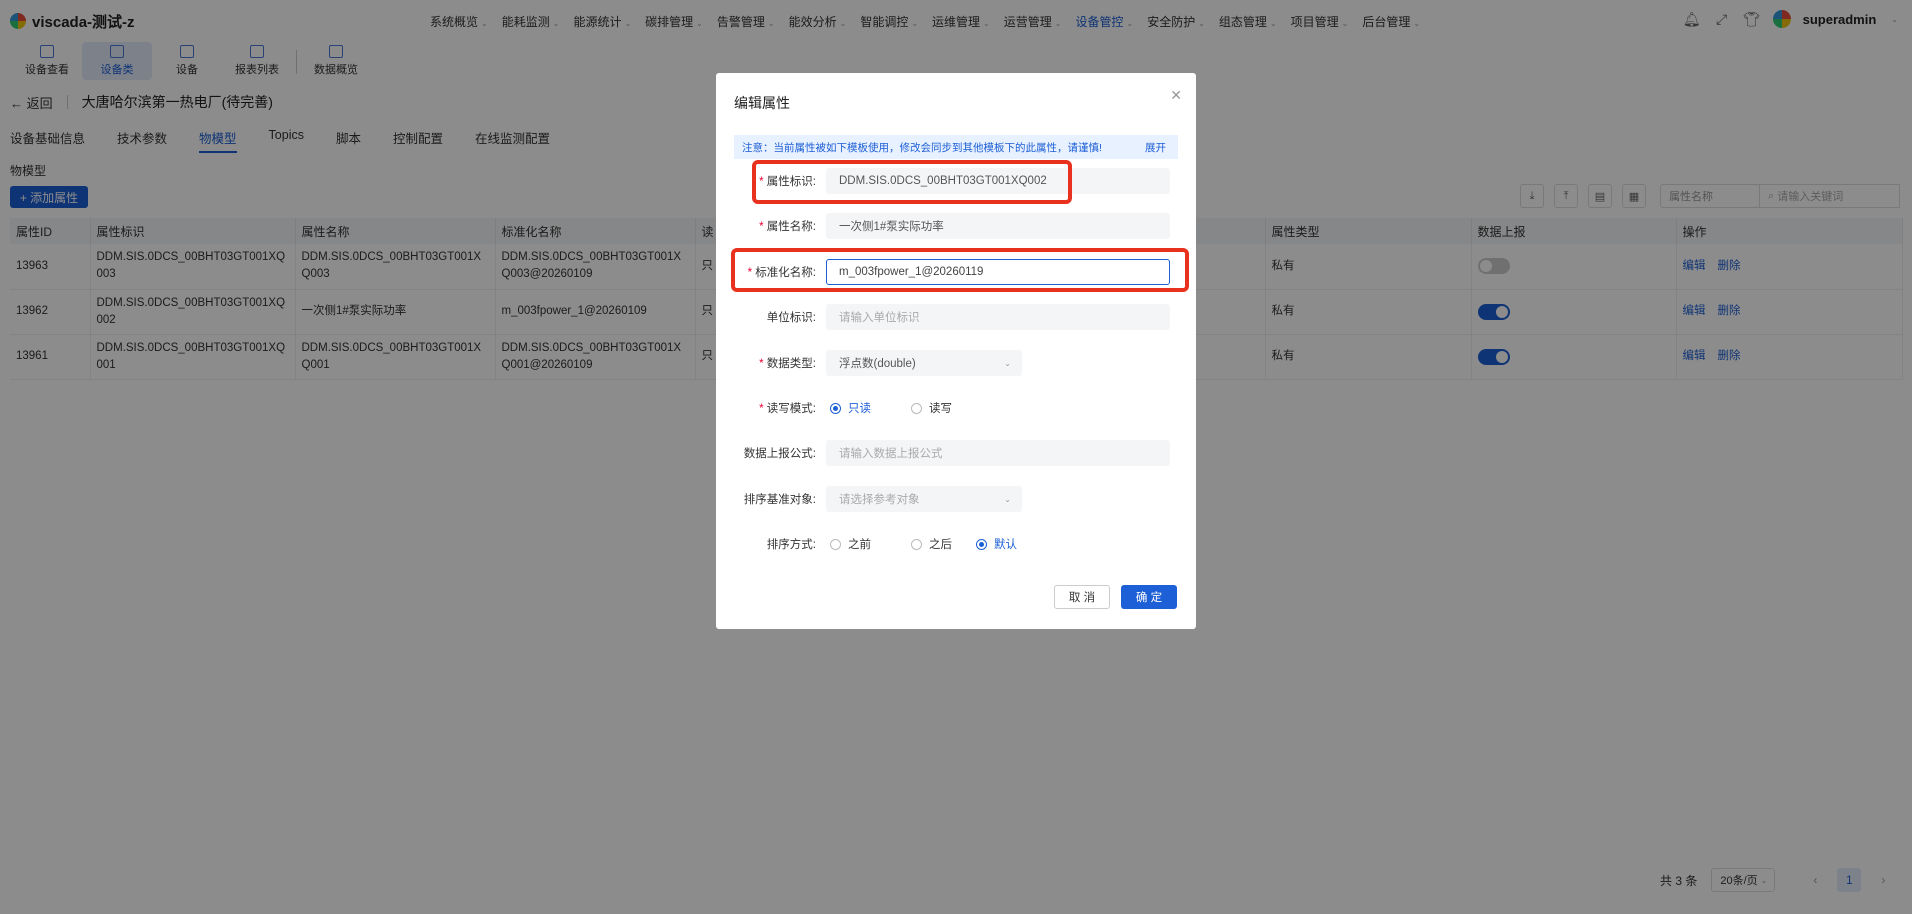 The width and height of the screenshot is (1912, 914). Describe the element at coordinates (791, 227) in the screenshot. I see `label-text: 属性名称:` at that location.